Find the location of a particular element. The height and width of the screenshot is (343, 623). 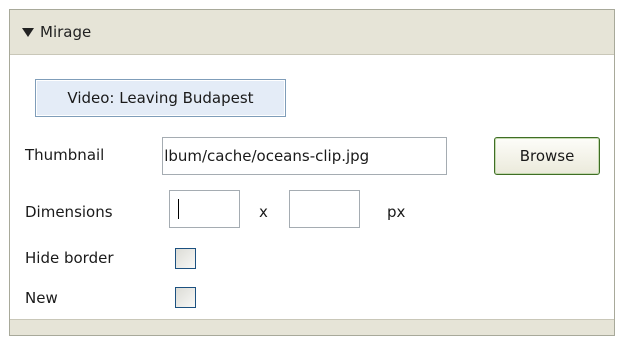

height-input is located at coordinates (324, 209).